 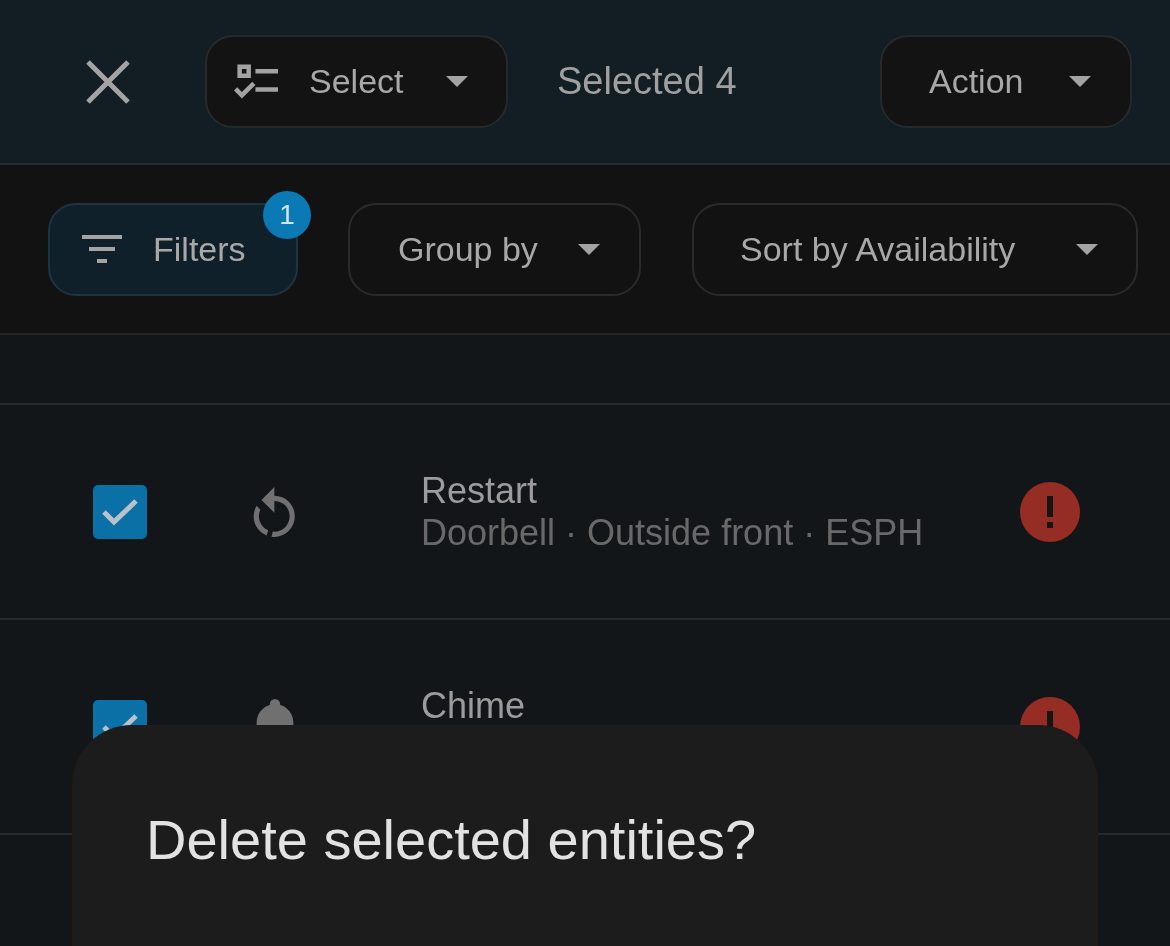 I want to click on check-icon, so click(x=120, y=511).